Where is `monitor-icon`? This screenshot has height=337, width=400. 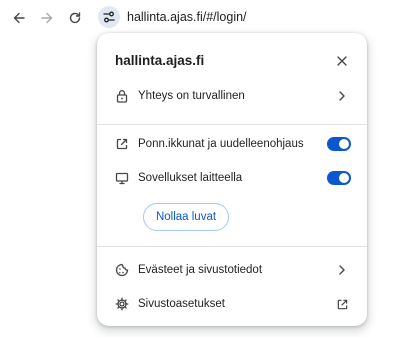
monitor-icon is located at coordinates (122, 178).